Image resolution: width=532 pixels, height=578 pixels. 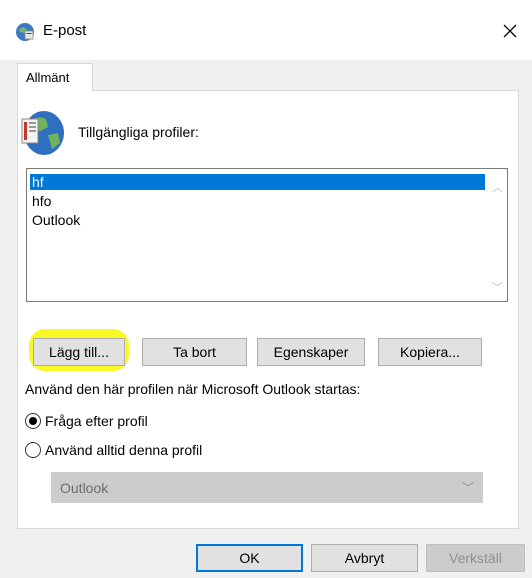 What do you see at coordinates (475, 558) in the screenshot?
I see `apply-button: Verkställ` at bounding box center [475, 558].